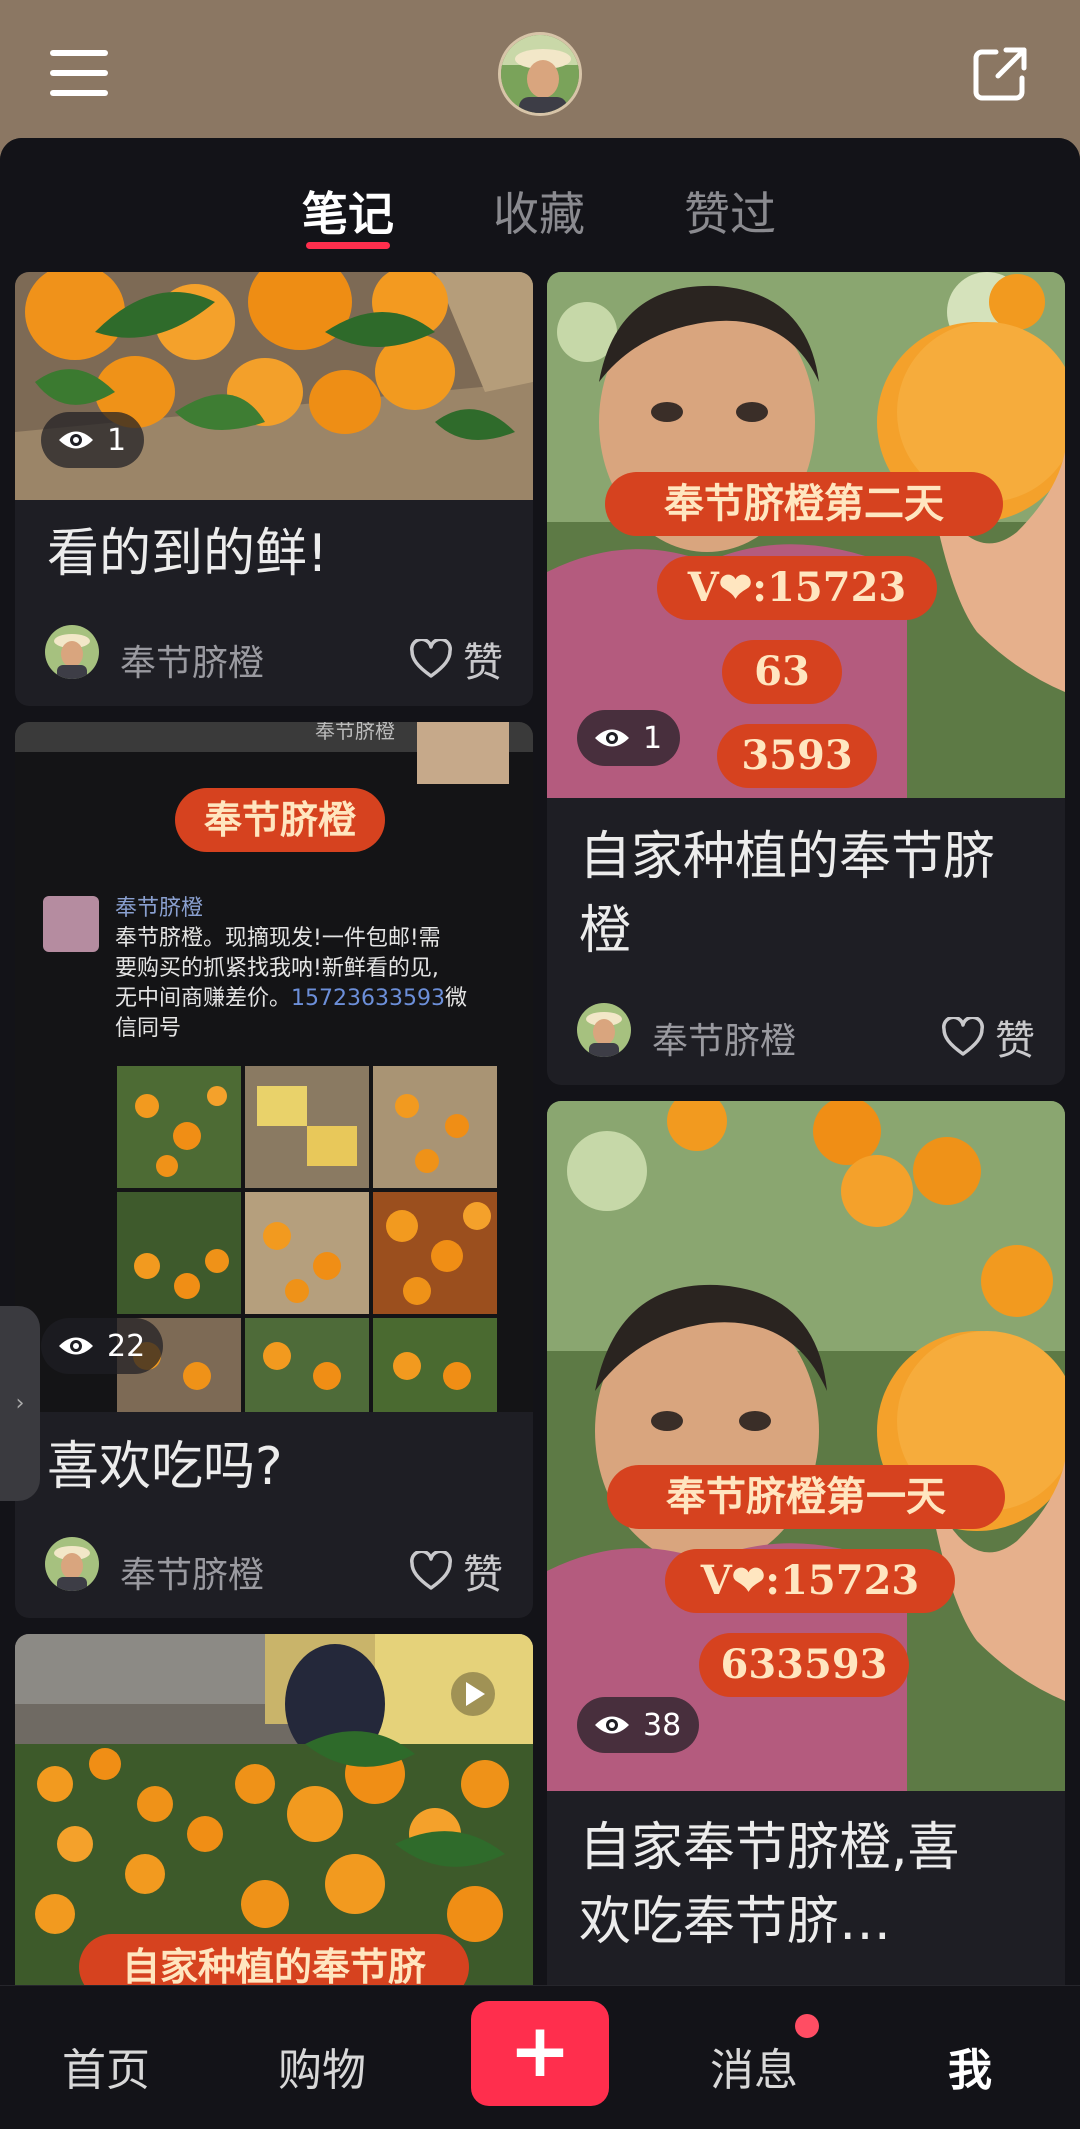 Image resolution: width=1080 pixels, height=2129 pixels. What do you see at coordinates (754, 2066) in the screenshot?
I see `nav-messages: 消息` at bounding box center [754, 2066].